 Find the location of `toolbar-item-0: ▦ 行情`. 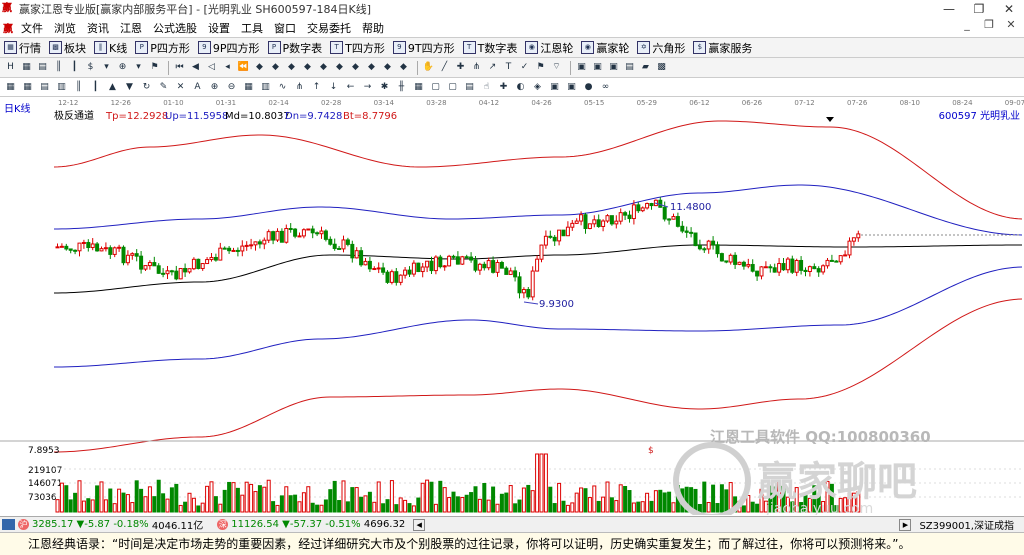

toolbar-item-0: ▦ 行情 is located at coordinates (22, 48).